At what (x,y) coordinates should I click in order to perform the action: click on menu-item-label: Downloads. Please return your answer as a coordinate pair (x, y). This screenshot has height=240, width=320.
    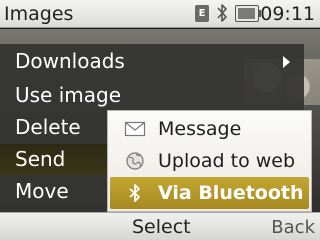
    Looking at the image, I should click on (70, 61).